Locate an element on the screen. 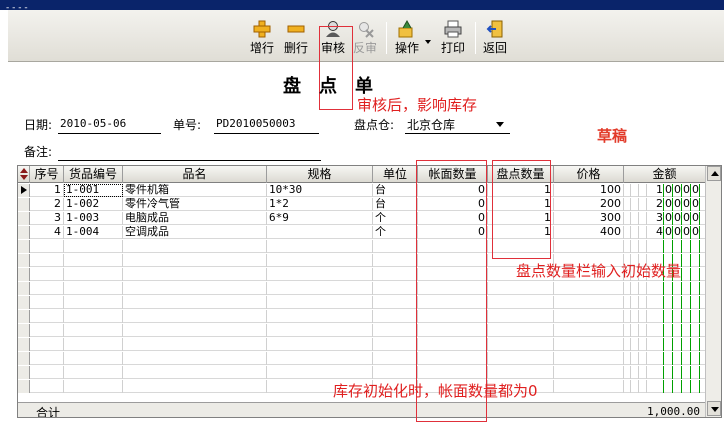 The width and height of the screenshot is (724, 425). add-row-button: 增行 is located at coordinates (262, 37).